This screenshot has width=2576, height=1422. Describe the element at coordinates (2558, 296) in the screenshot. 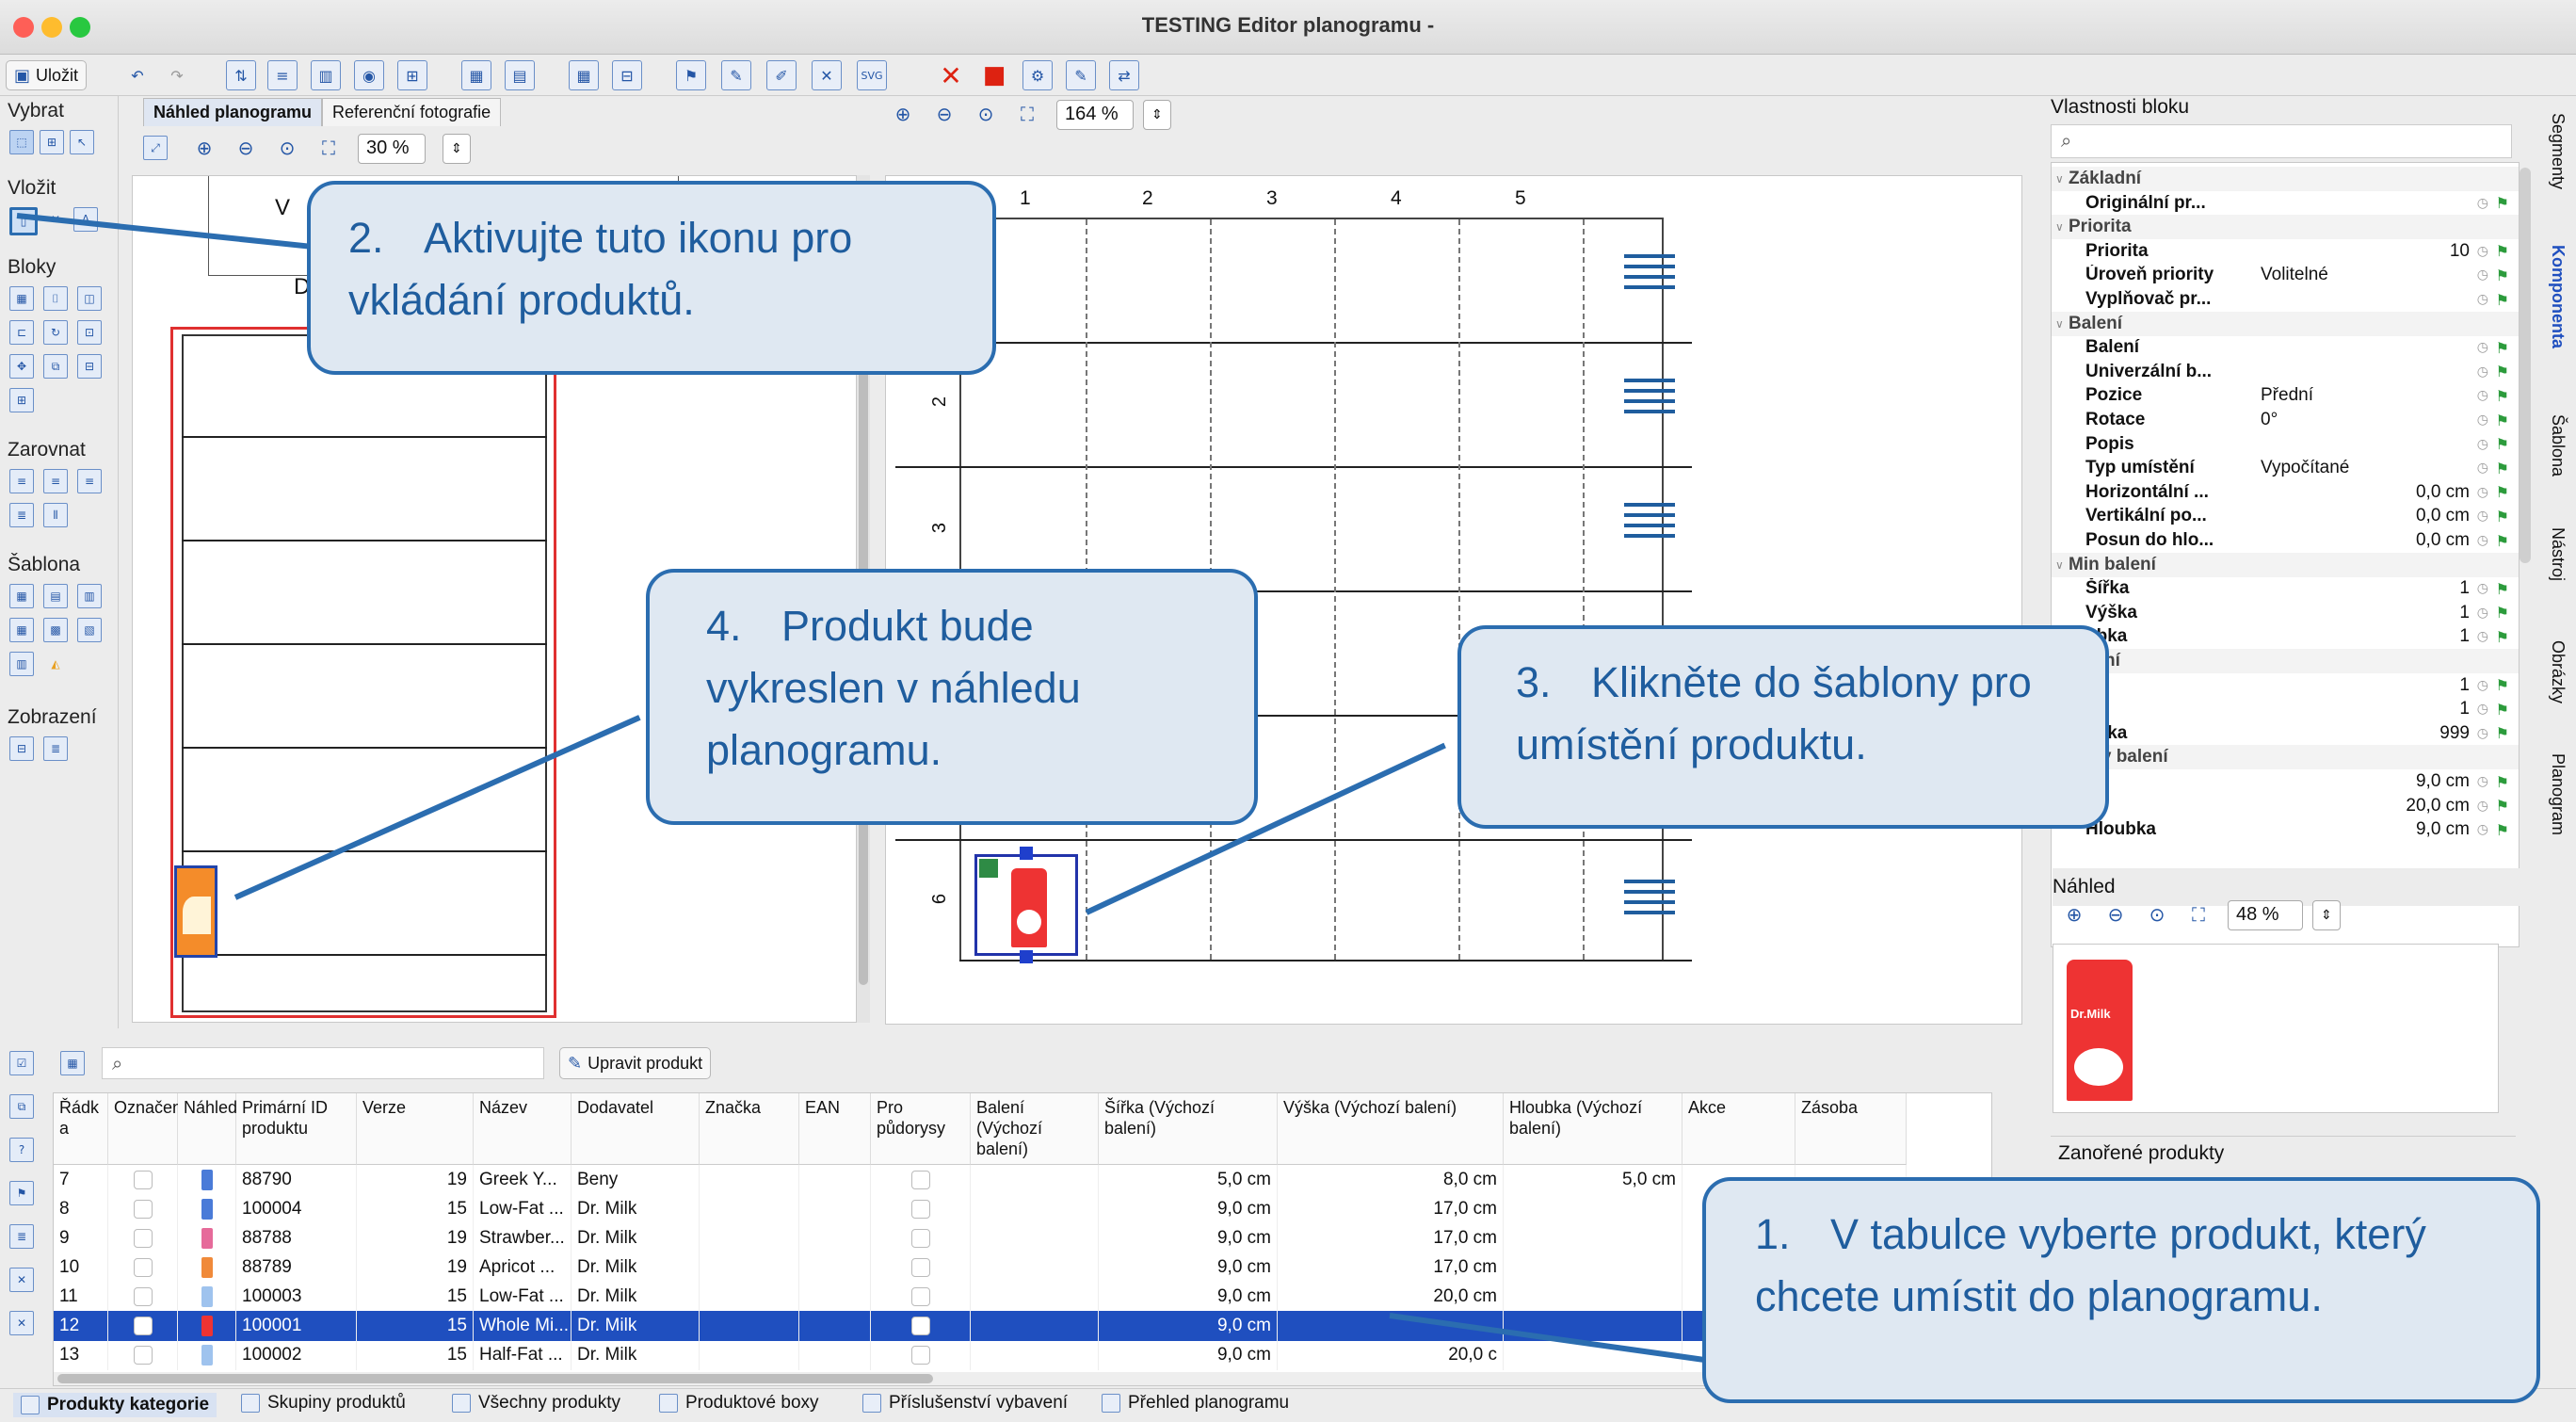

I see `side-tab-component: Komponenta` at that location.